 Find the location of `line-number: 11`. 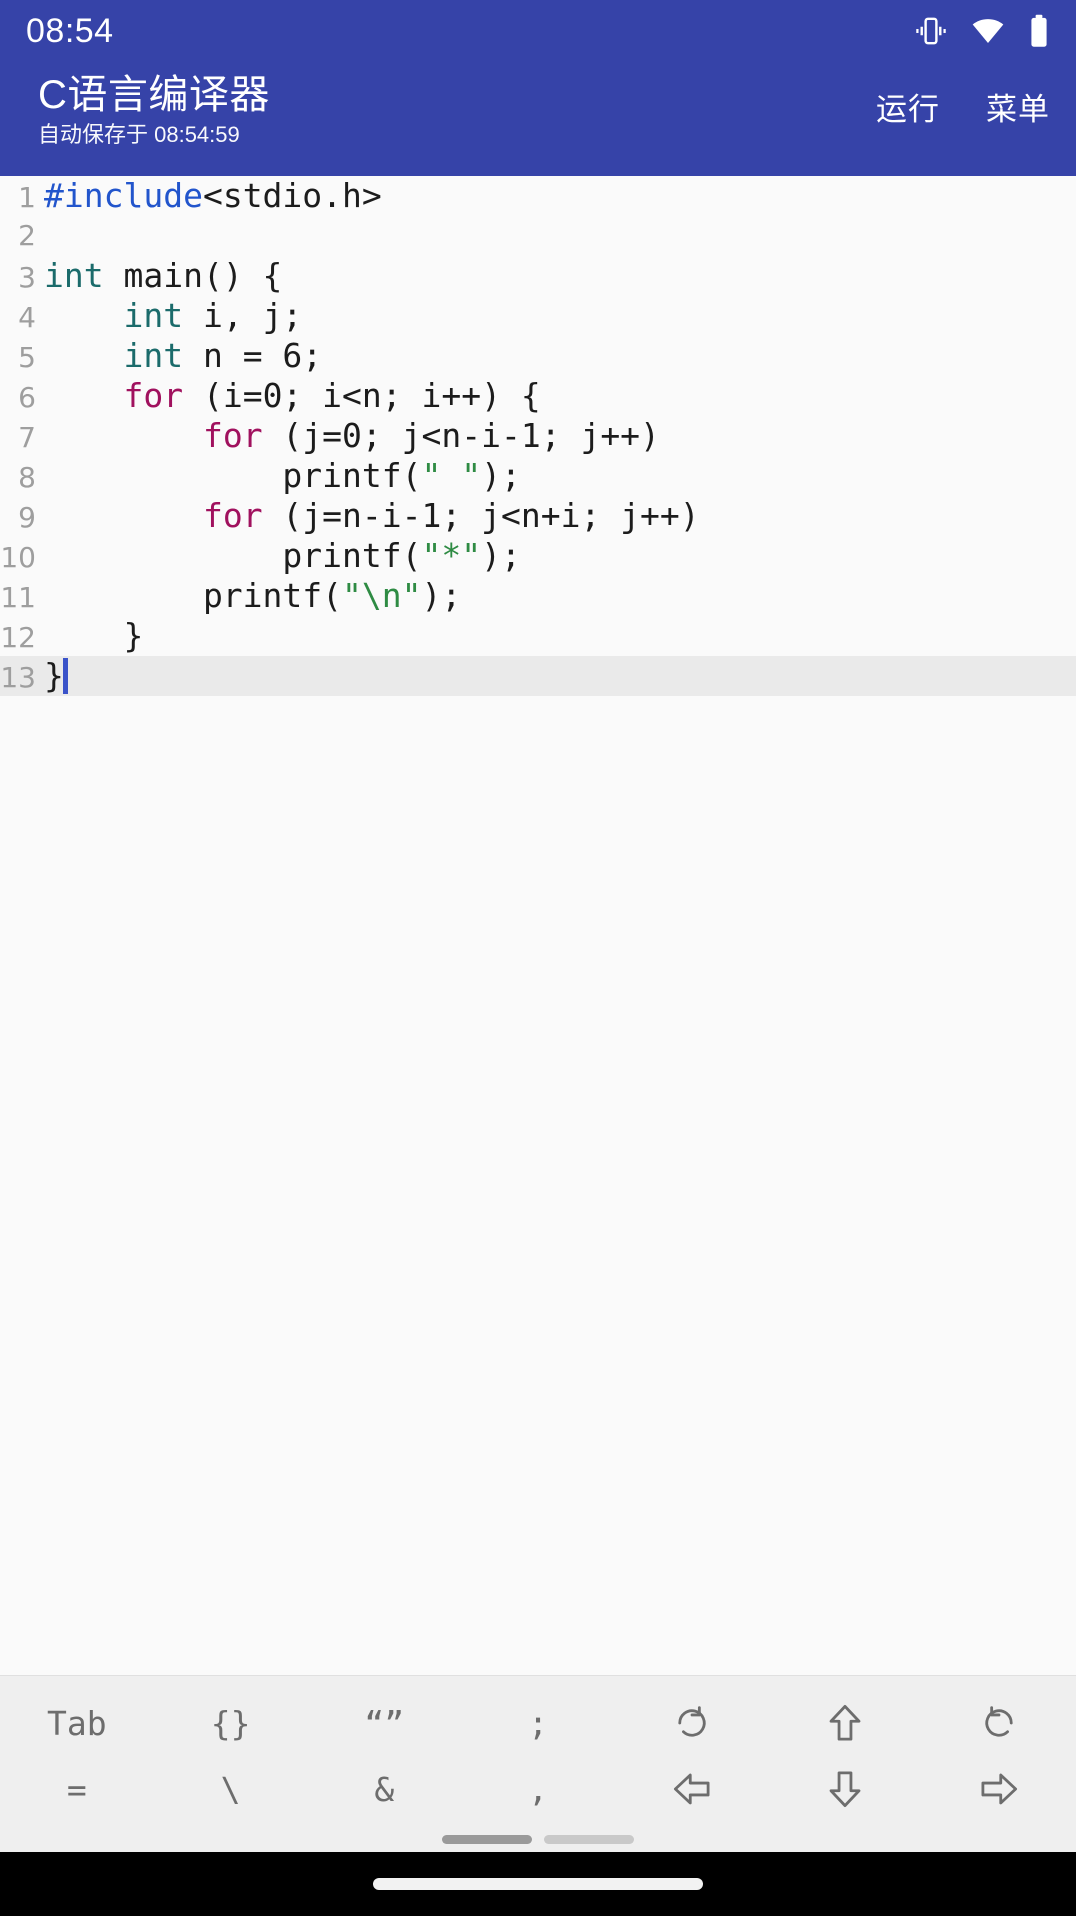

line-number: 11 is located at coordinates (18, 597).